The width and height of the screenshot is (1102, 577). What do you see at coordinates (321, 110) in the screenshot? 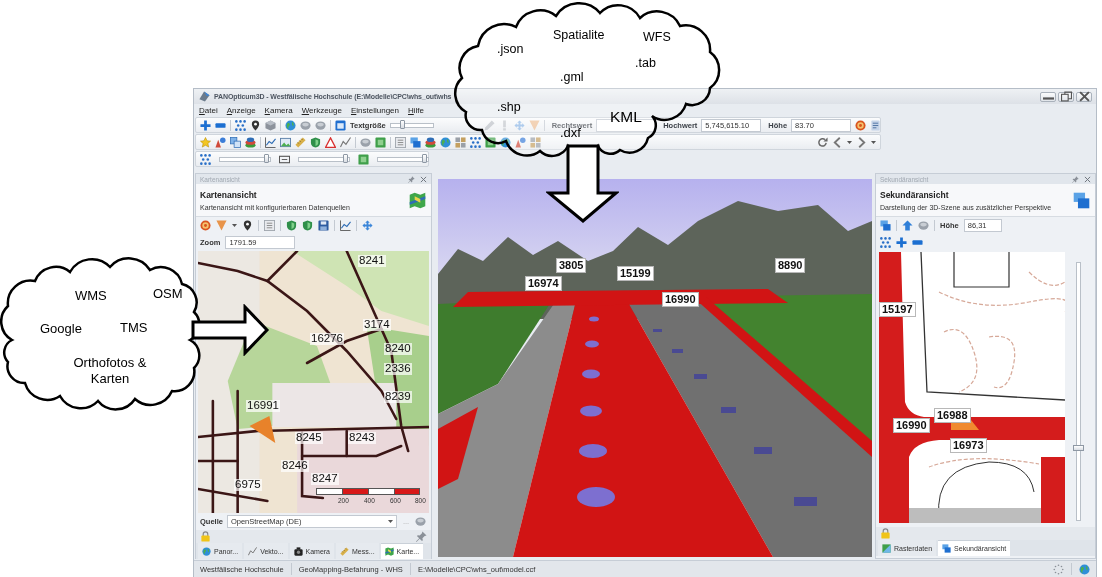
I see `menu-item: Werkzeuge` at bounding box center [321, 110].